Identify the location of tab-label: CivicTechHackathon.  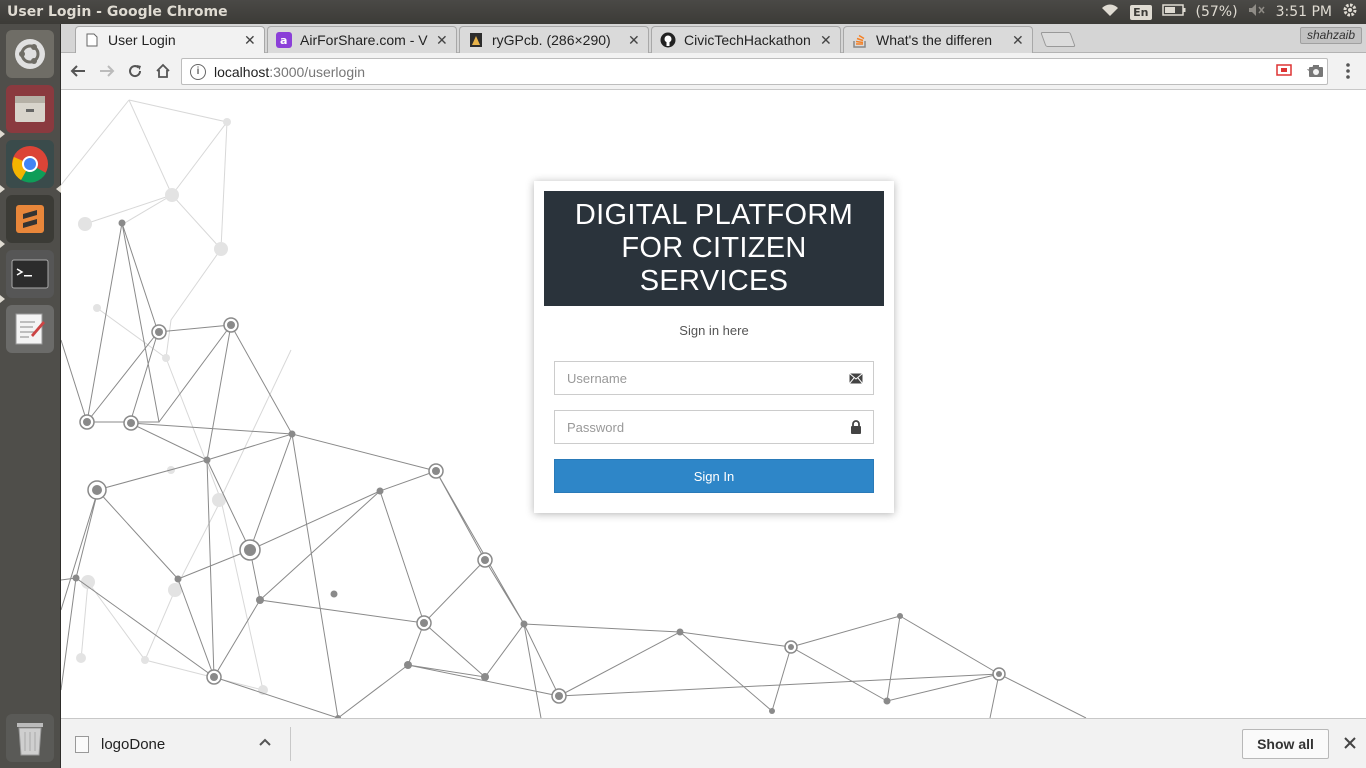
(747, 40).